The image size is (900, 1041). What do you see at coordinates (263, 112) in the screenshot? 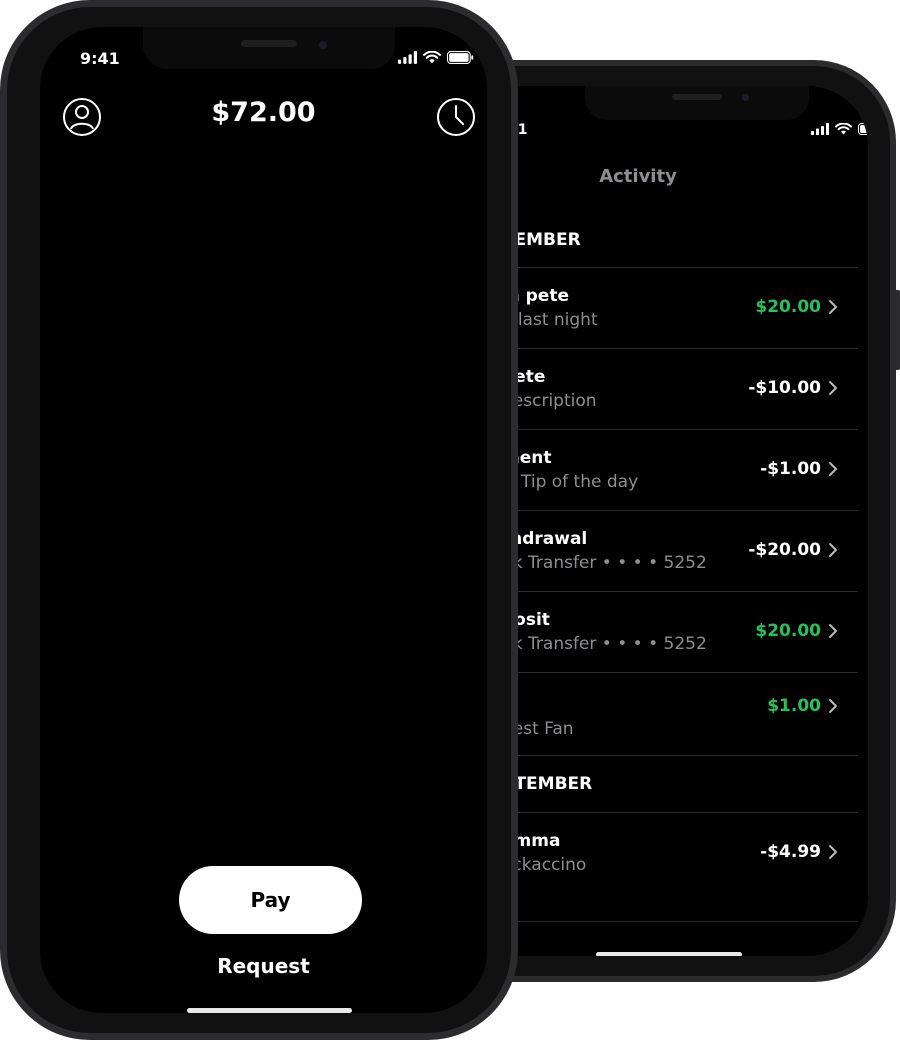
I see `balance-amount: $72.00` at bounding box center [263, 112].